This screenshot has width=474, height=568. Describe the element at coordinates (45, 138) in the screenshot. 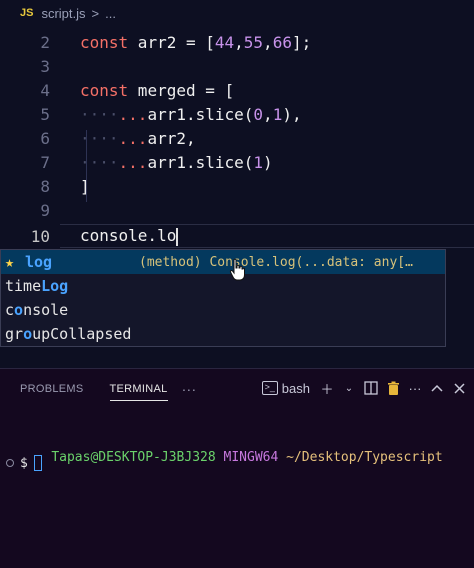

I see `line-number: 6` at that location.